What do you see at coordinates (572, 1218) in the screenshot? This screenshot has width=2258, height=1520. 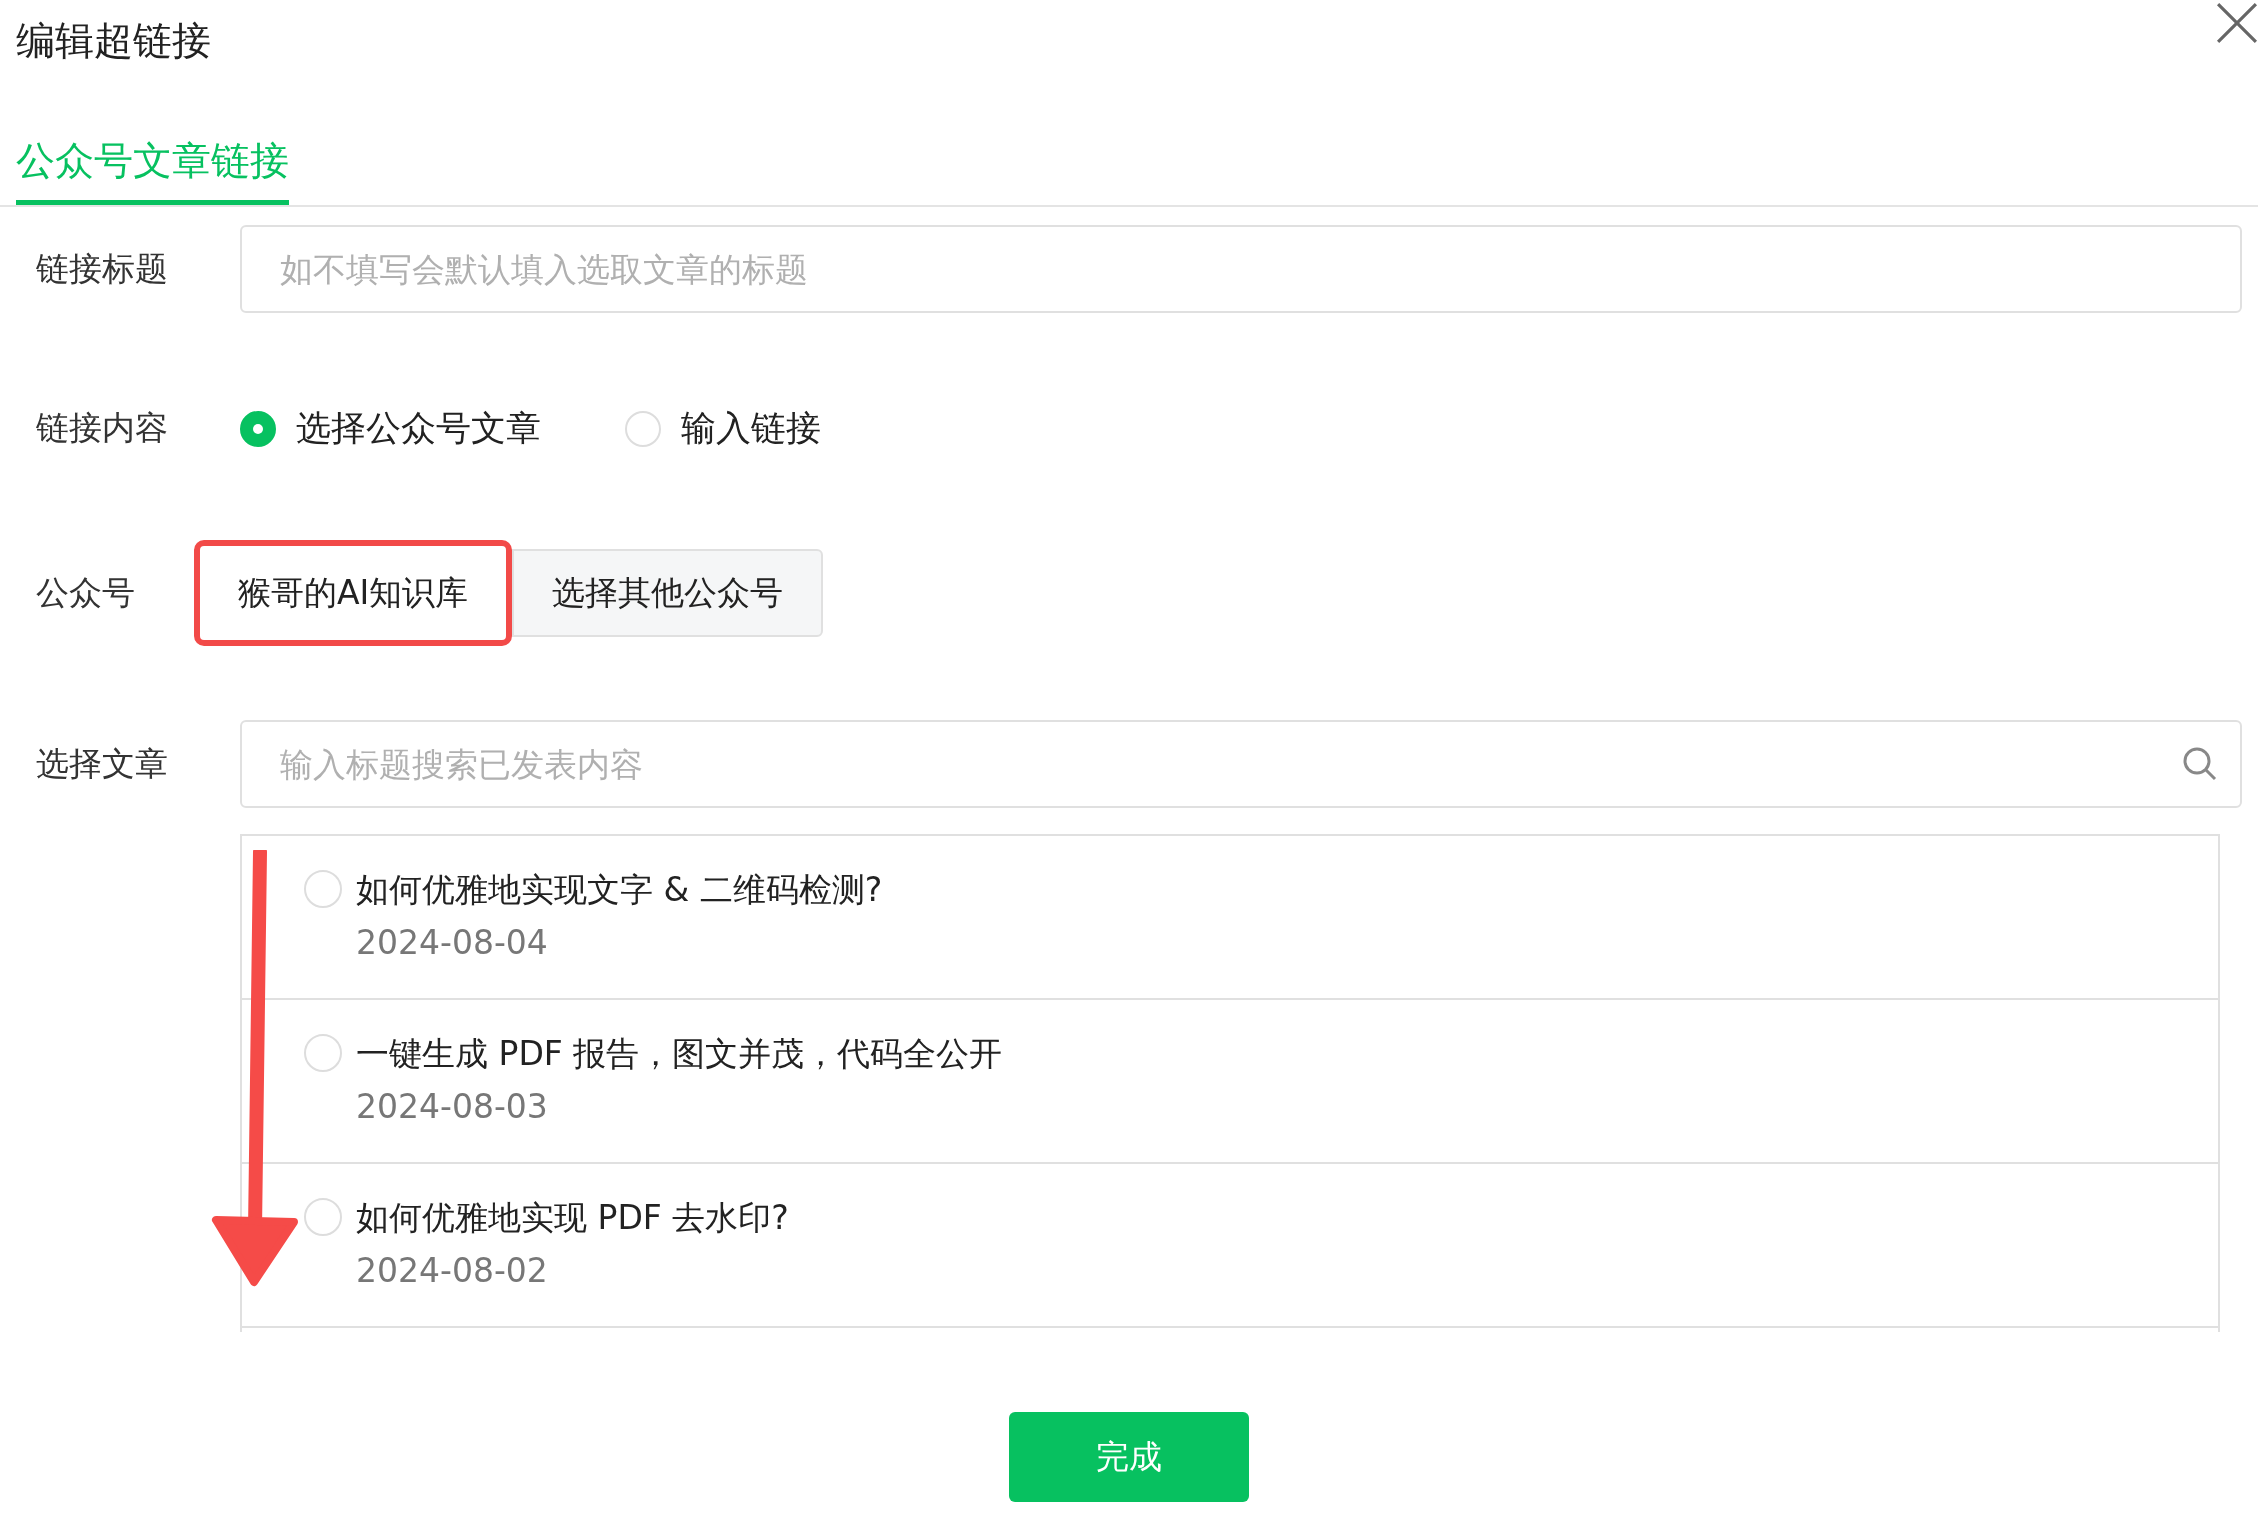 I see `article-title: 如何优雅地实现 PDF 去水印?` at bounding box center [572, 1218].